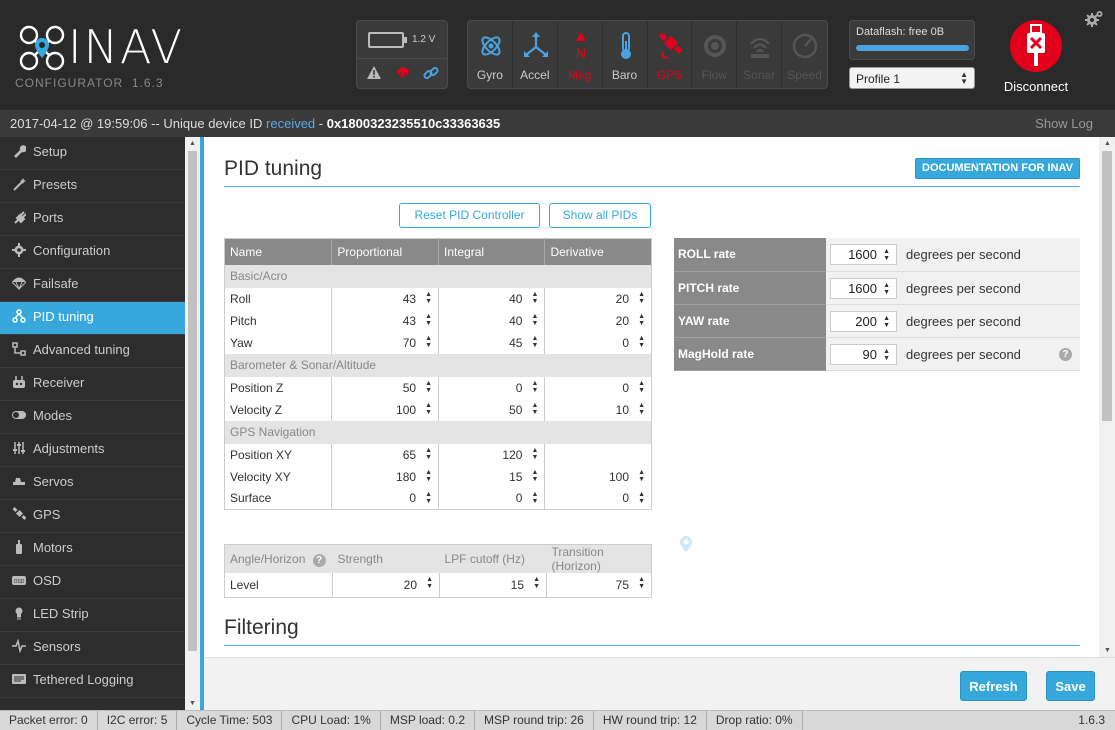 This screenshot has width=1115, height=730. I want to click on profile-select: Profile 1 ▲ ▼, so click(912, 78).